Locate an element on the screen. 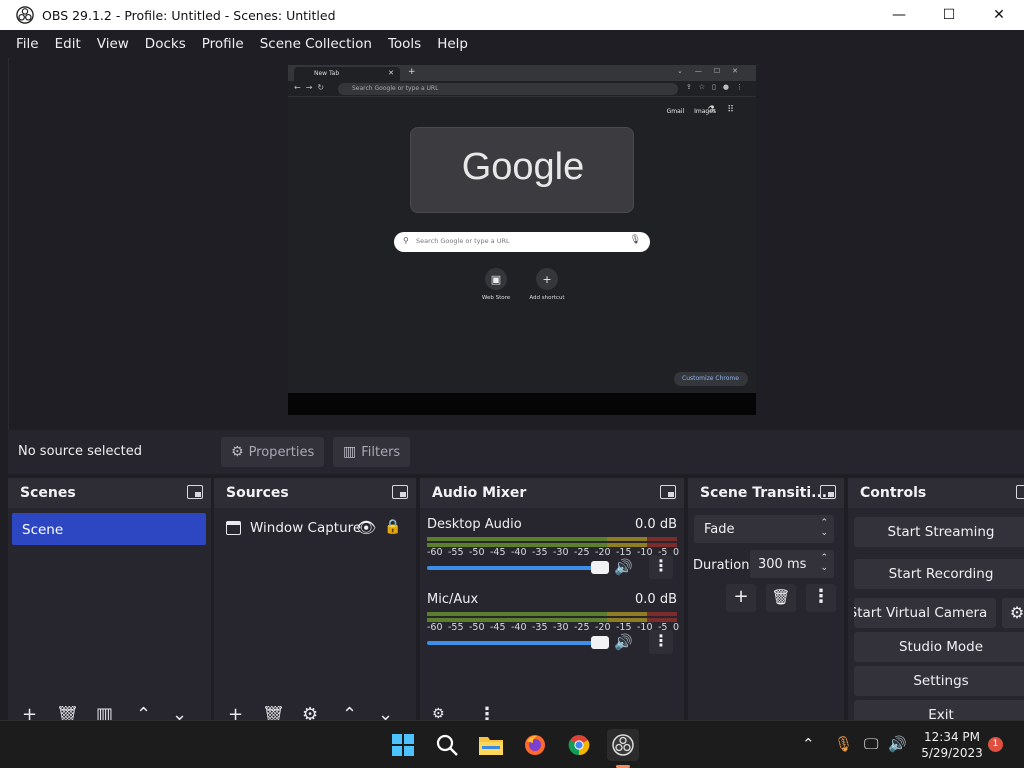  add-source-icon: + is located at coordinates (235, 713).